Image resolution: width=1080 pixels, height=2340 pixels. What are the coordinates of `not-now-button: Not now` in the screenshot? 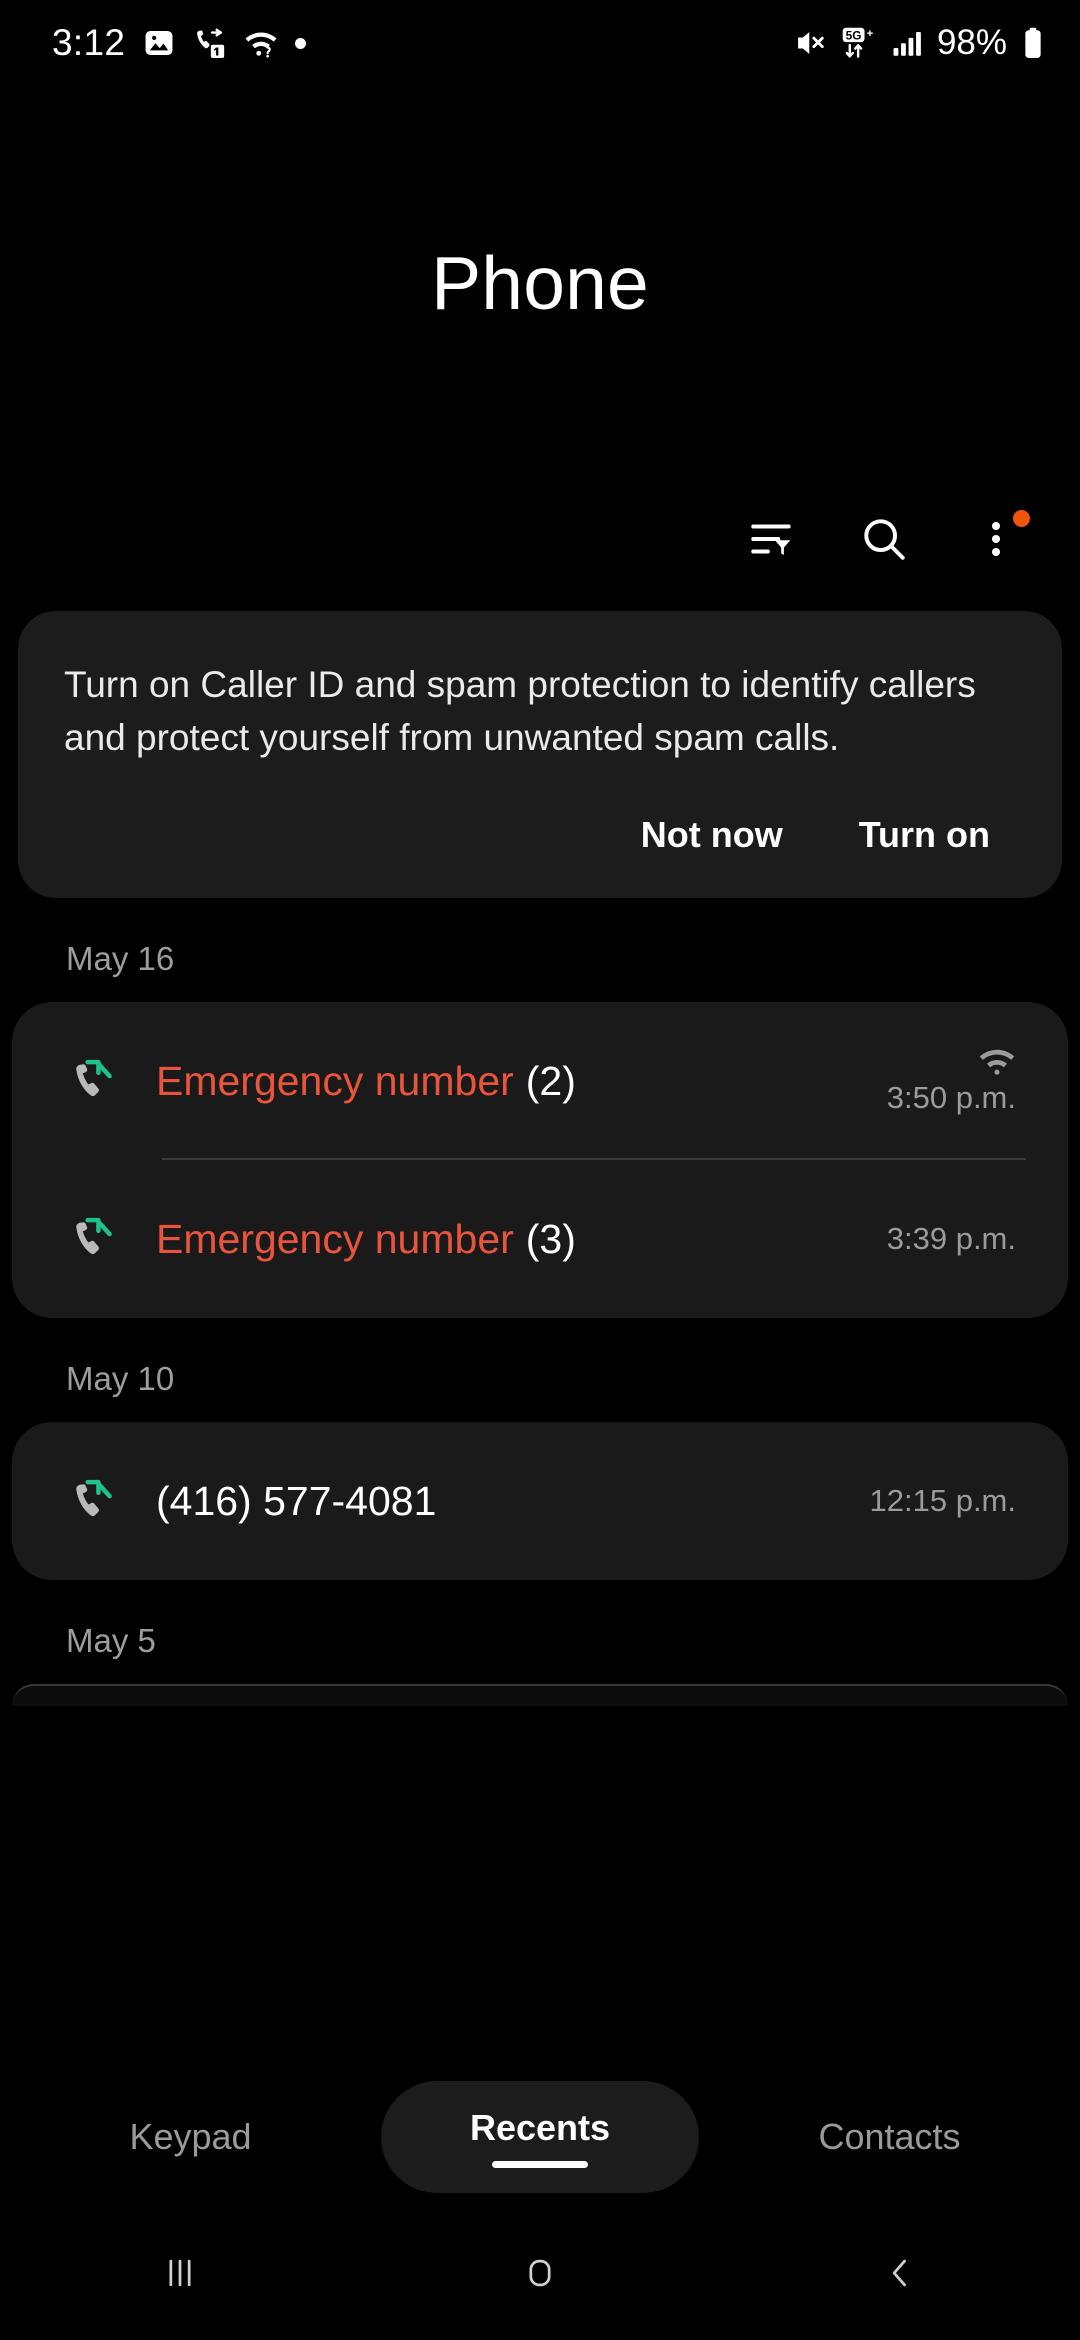 It's located at (712, 835).